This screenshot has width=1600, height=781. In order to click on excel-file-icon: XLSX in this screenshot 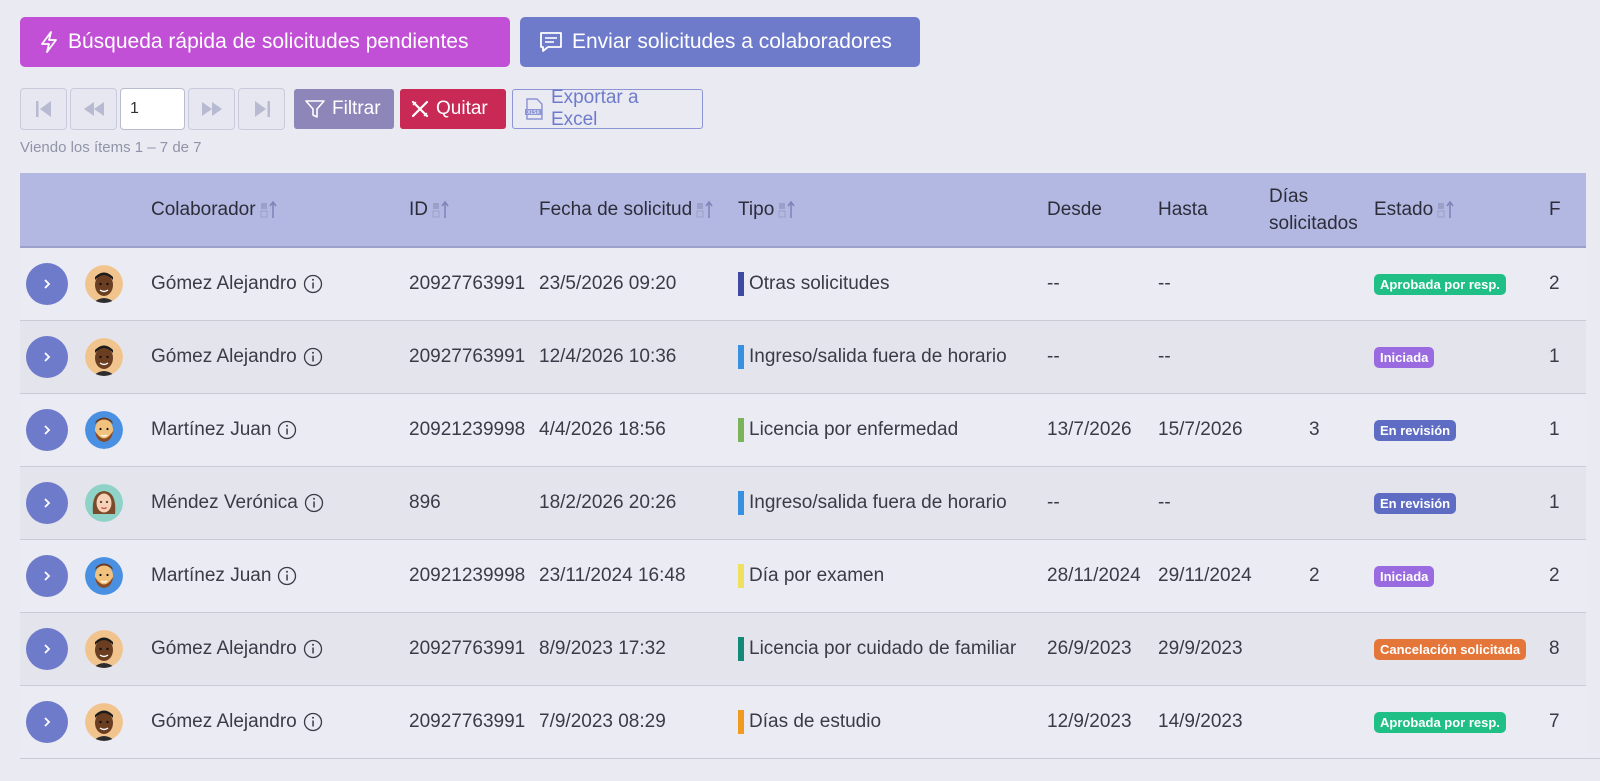, I will do `click(533, 109)`.